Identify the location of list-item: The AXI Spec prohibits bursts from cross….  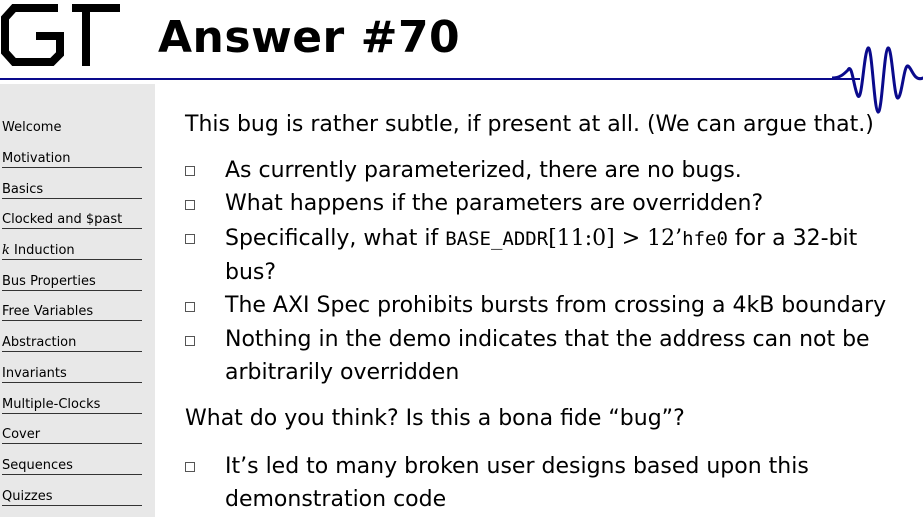
(556, 305).